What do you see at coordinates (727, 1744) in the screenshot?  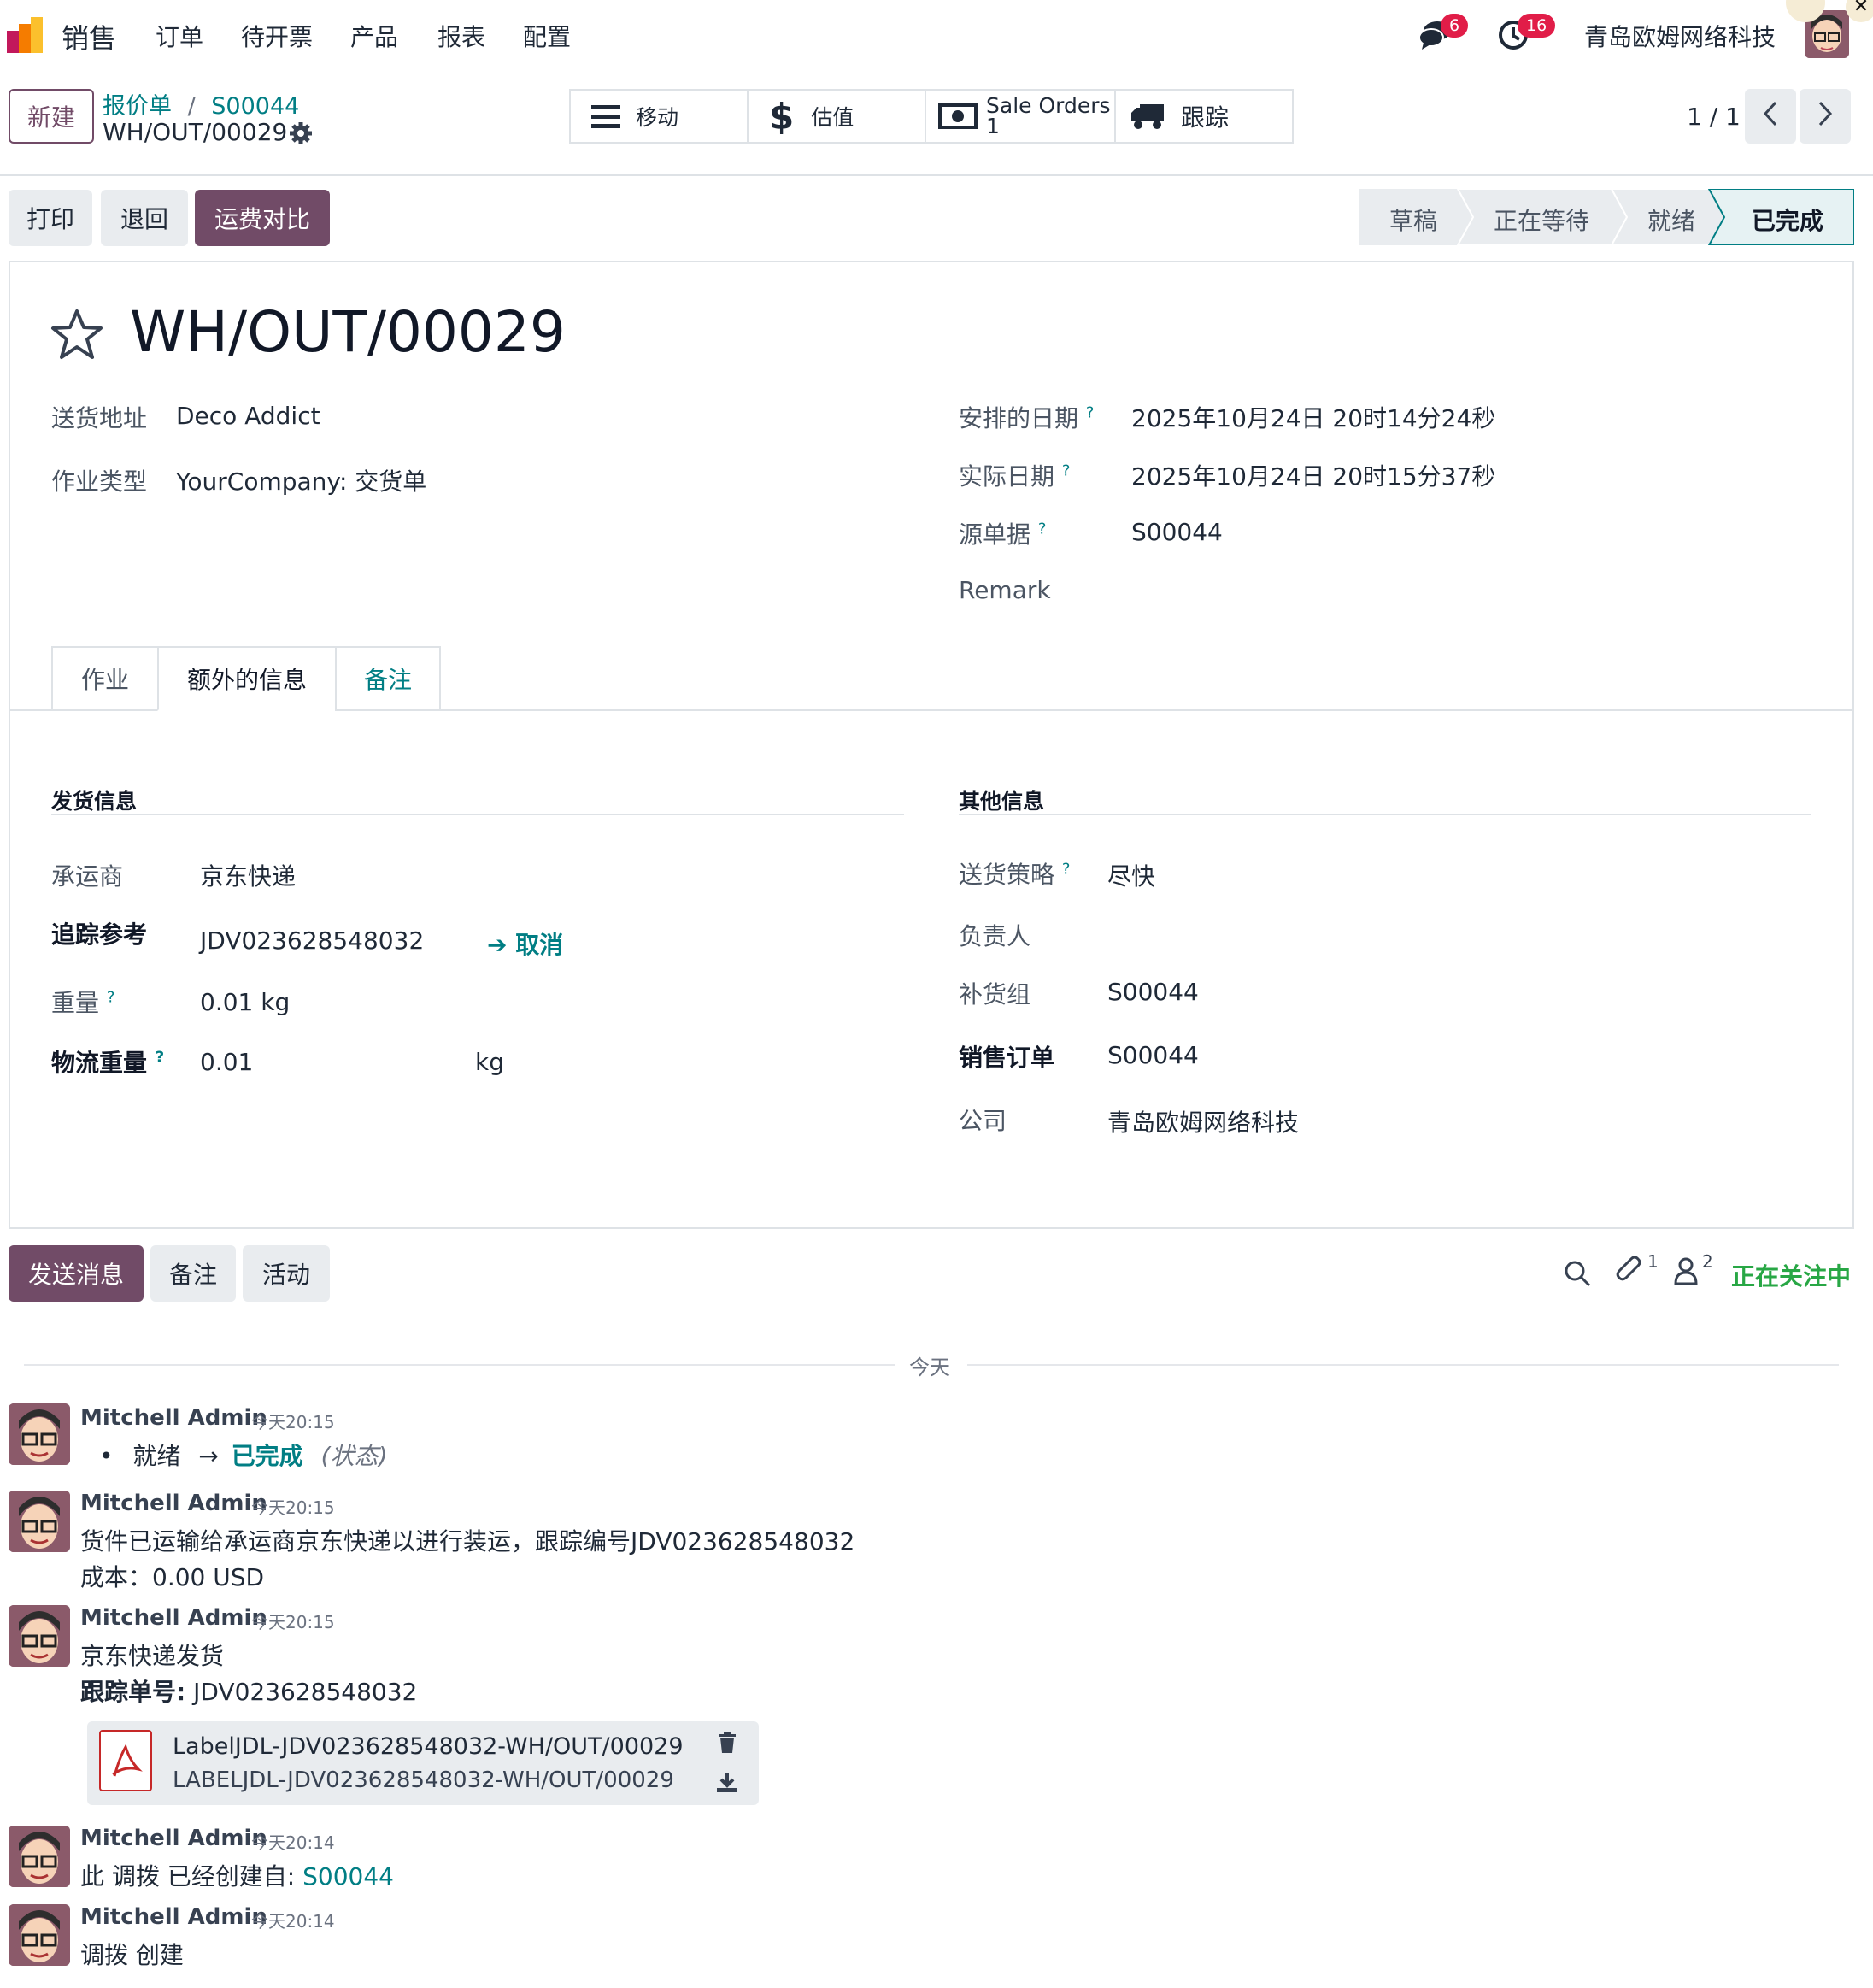 I see `trash-icon` at bounding box center [727, 1744].